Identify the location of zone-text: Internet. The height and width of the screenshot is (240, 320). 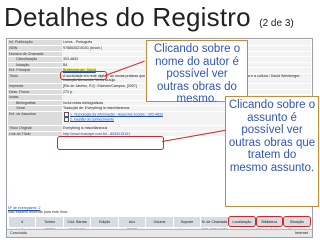
(301, 233).